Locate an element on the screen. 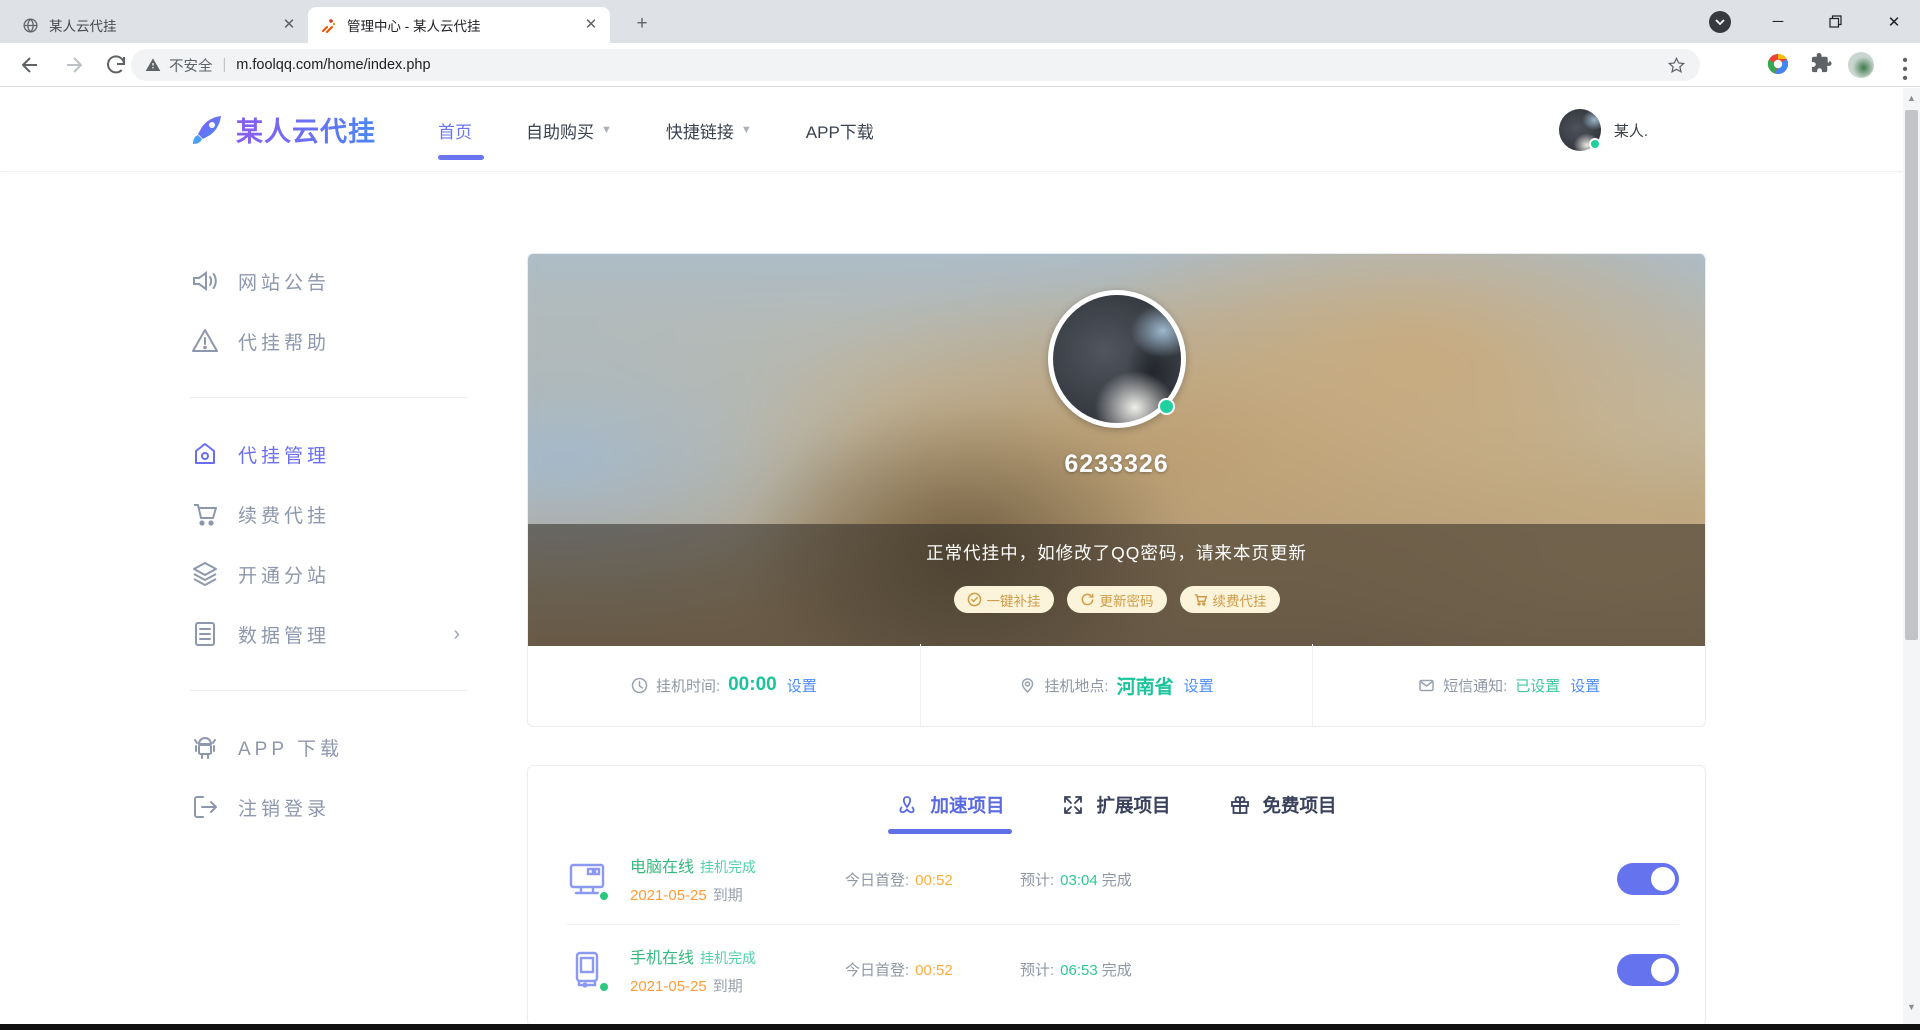 This screenshot has width=1920, height=1030. window-close-button: ✕ is located at coordinates (1894, 21).